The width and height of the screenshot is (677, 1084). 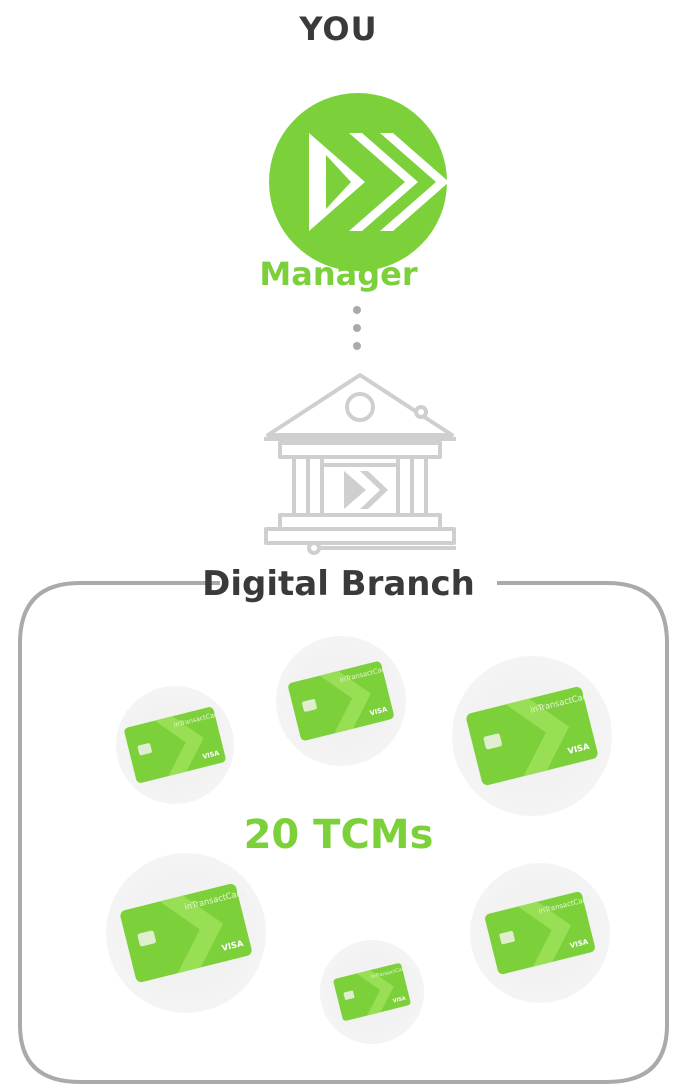 I want to click on member-card-6: inTransactCard VISA, so click(x=372, y=992).